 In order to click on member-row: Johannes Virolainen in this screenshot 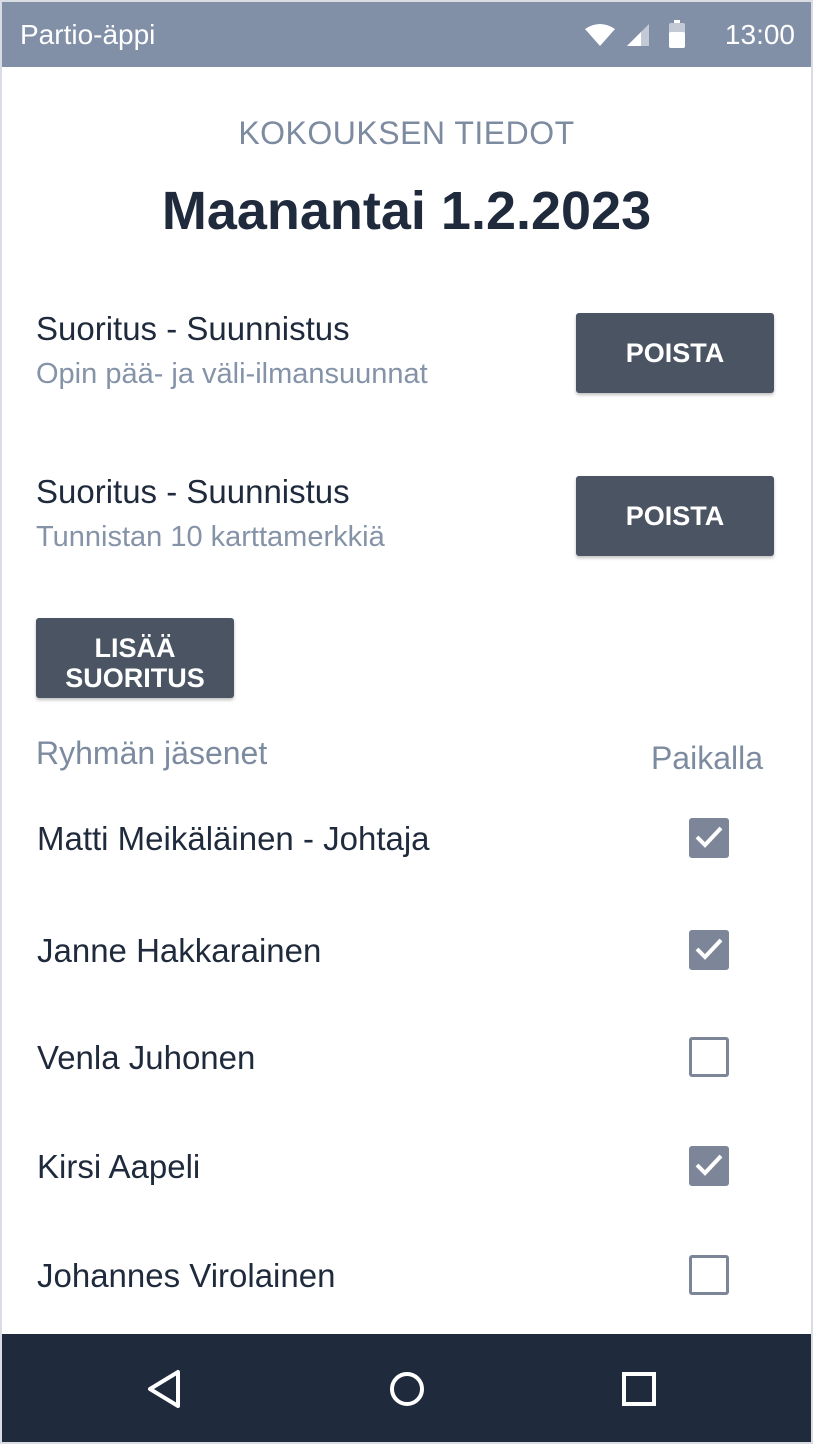, I will do `click(406, 1277)`.